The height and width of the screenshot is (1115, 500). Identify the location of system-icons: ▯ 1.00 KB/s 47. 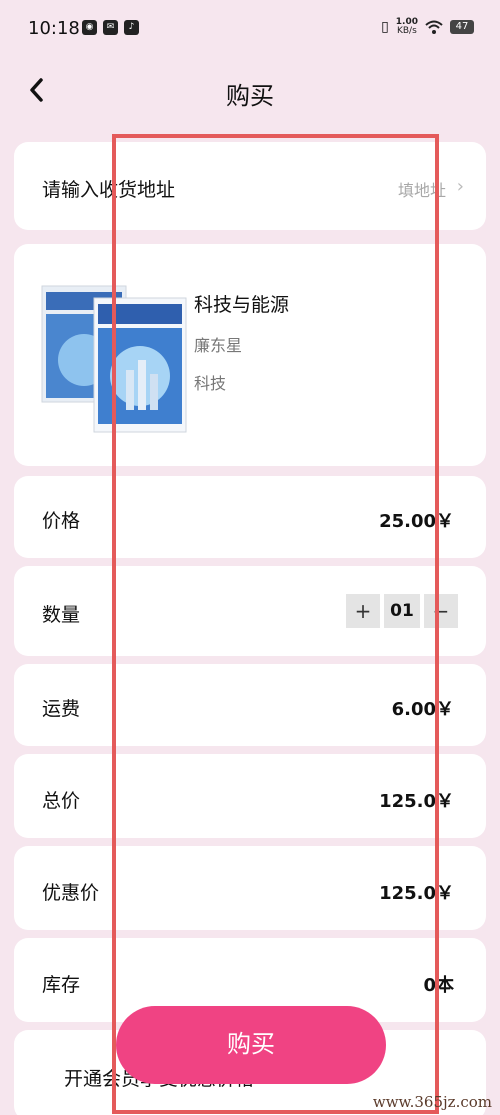
(427, 27).